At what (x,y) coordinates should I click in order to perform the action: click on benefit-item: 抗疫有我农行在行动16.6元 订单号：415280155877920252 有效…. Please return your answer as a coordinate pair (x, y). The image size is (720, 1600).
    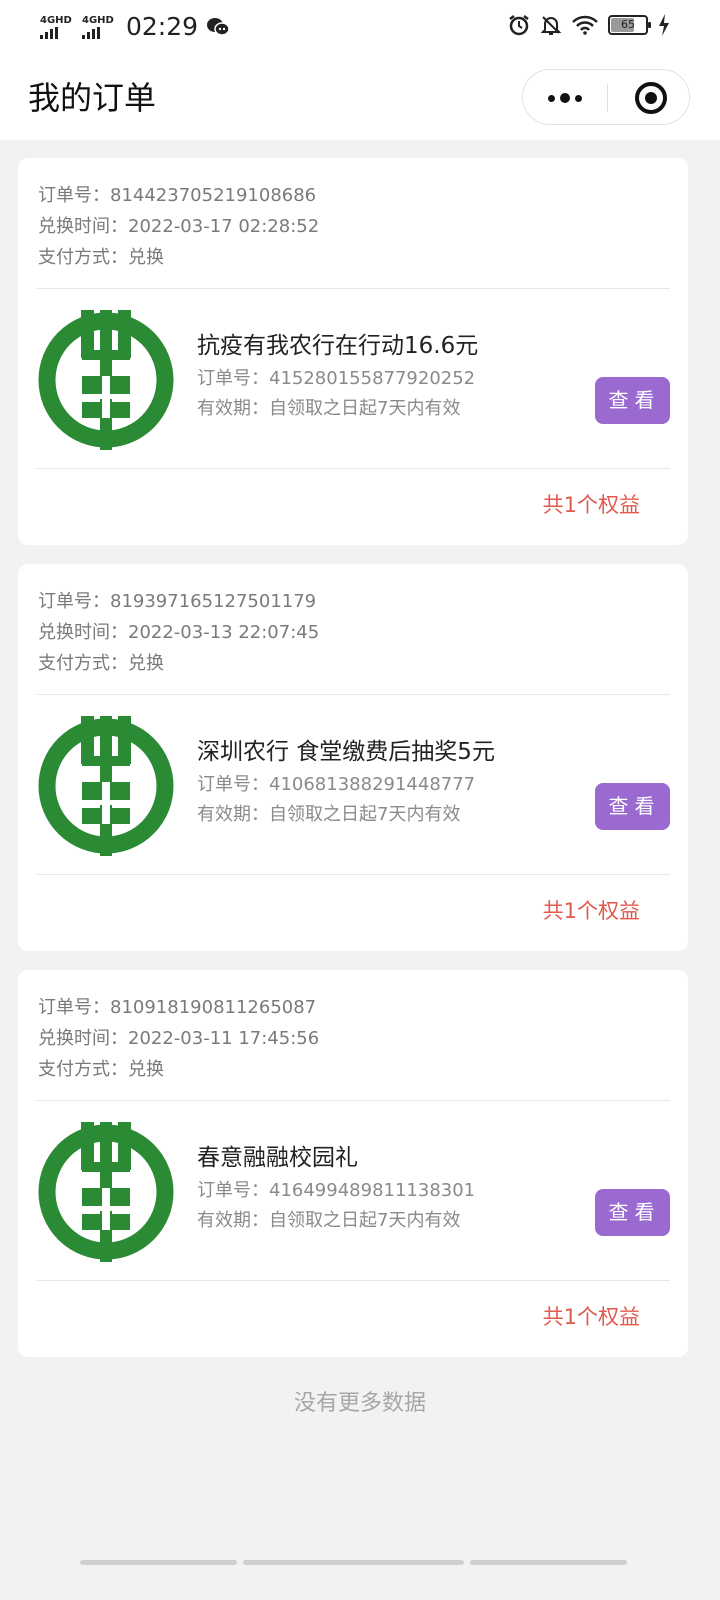
    Looking at the image, I should click on (354, 379).